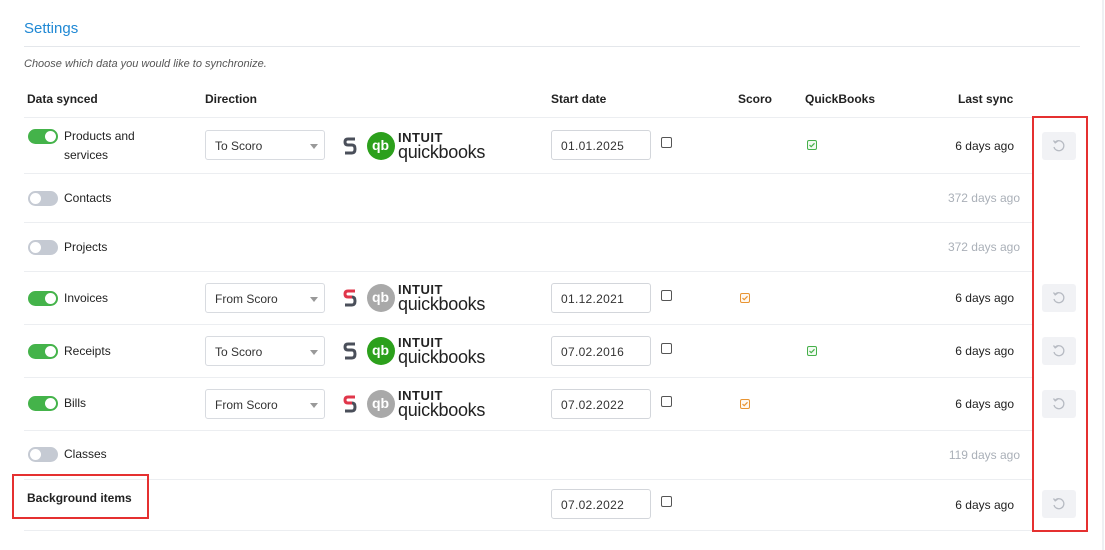 The image size is (1105, 550). What do you see at coordinates (43, 136) in the screenshot?
I see `sync-toggle-products` at bounding box center [43, 136].